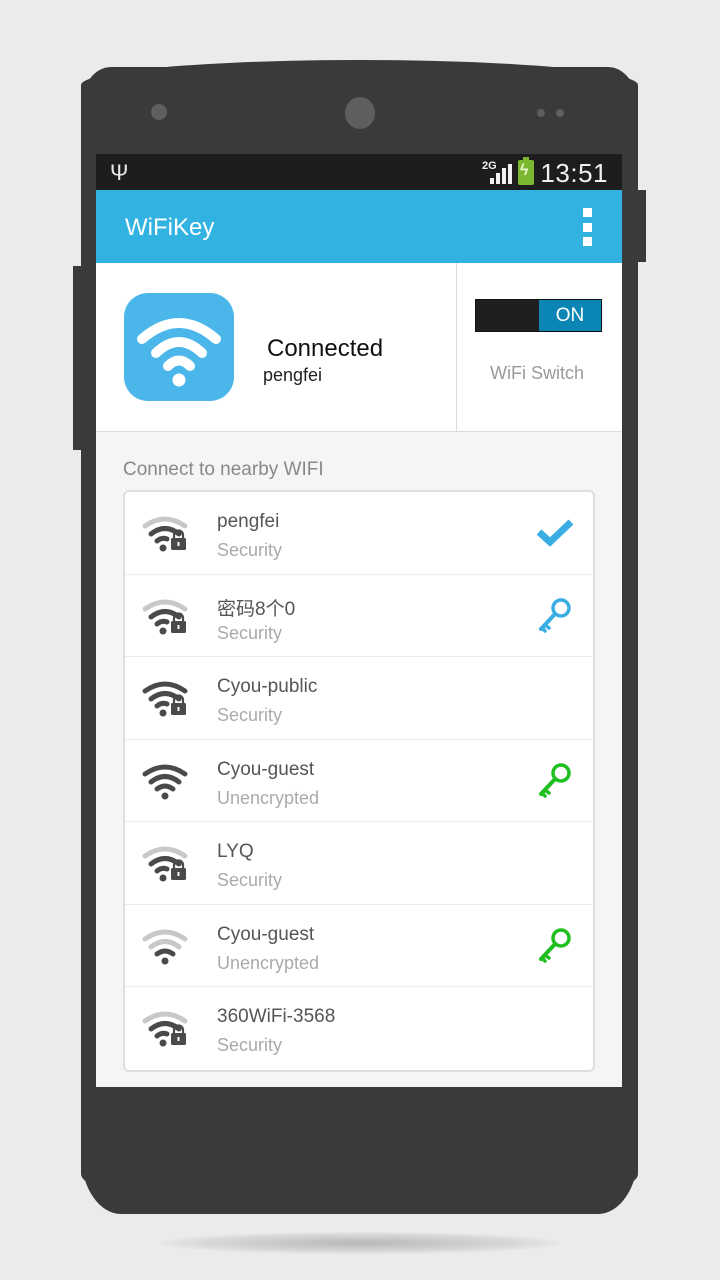 This screenshot has height=1280, width=720. I want to click on network-list-item: pengfei Security, so click(359, 533).